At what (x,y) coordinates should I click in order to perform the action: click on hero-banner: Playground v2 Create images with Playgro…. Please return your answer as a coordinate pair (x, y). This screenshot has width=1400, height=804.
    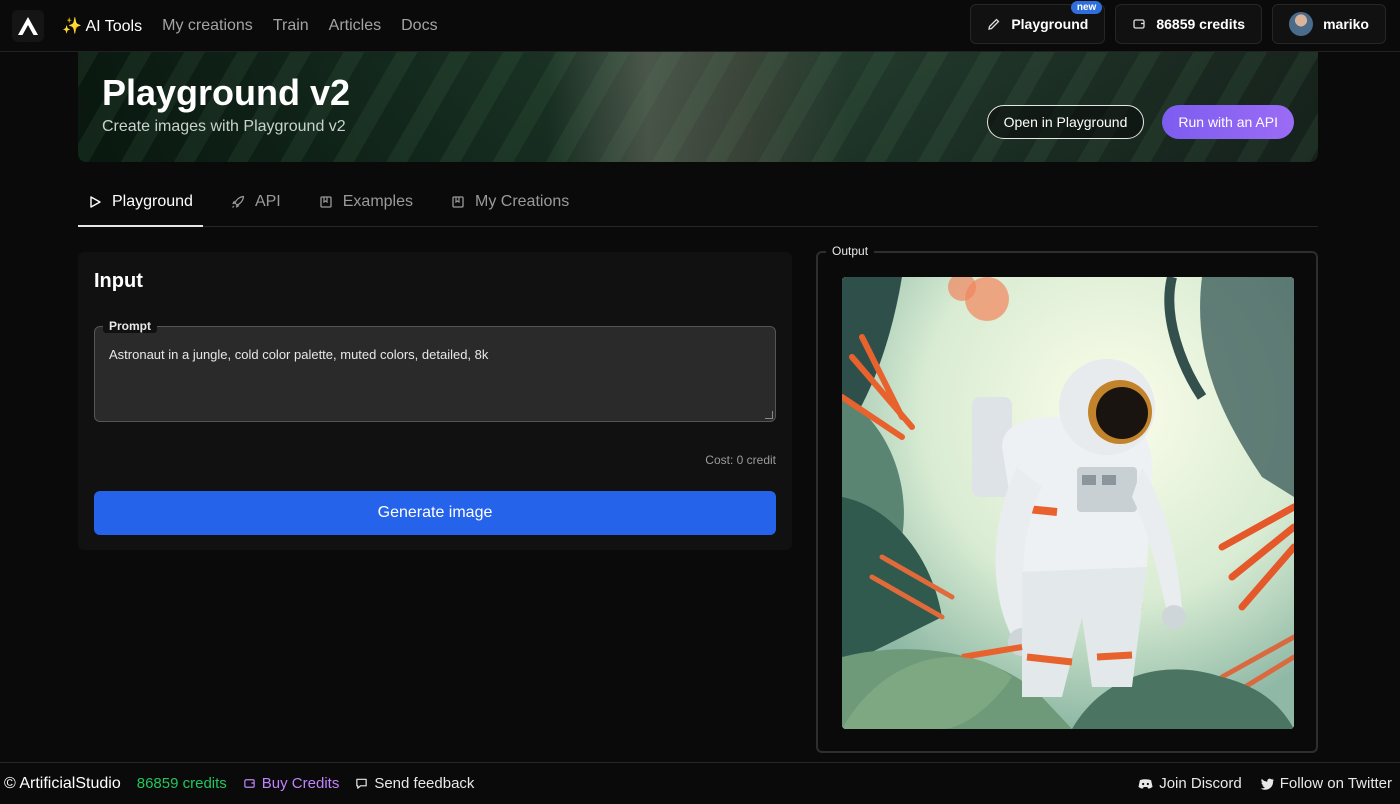
    Looking at the image, I should click on (698, 107).